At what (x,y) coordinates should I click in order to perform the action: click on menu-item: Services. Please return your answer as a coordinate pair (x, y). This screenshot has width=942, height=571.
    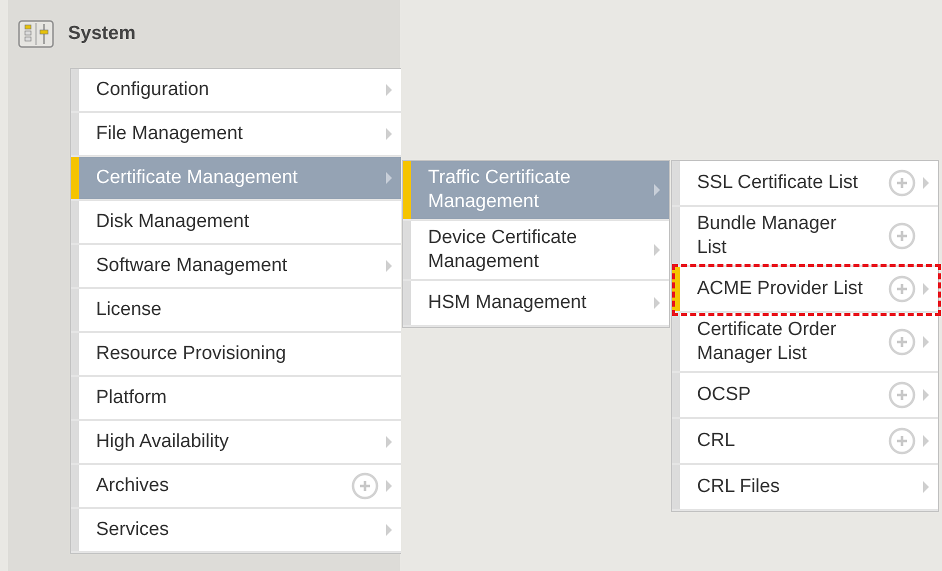
    Looking at the image, I should click on (236, 531).